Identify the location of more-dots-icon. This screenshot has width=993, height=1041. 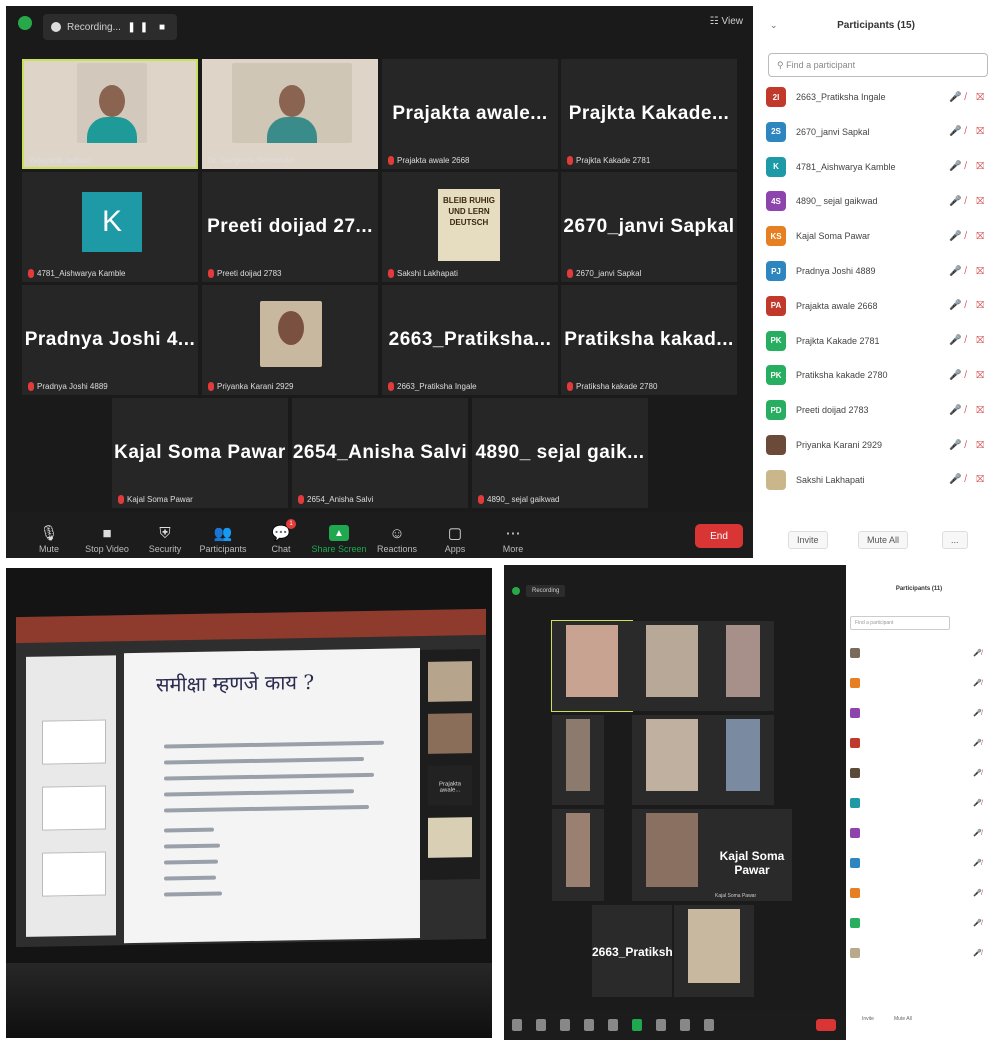
(709, 1025).